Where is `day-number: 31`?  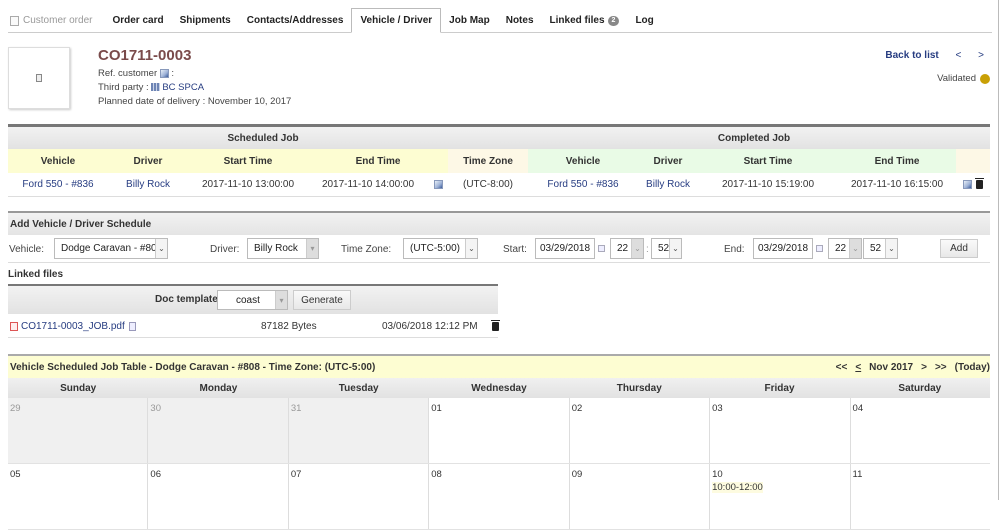 day-number: 31 is located at coordinates (296, 408).